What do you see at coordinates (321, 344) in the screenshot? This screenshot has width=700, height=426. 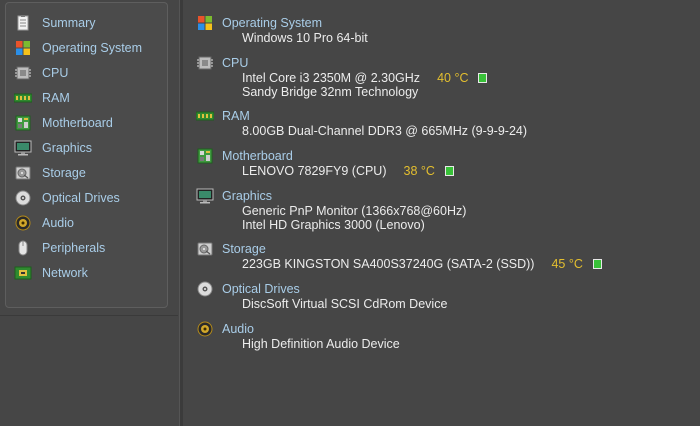 I see `audio-value: High Definition Audio Device` at bounding box center [321, 344].